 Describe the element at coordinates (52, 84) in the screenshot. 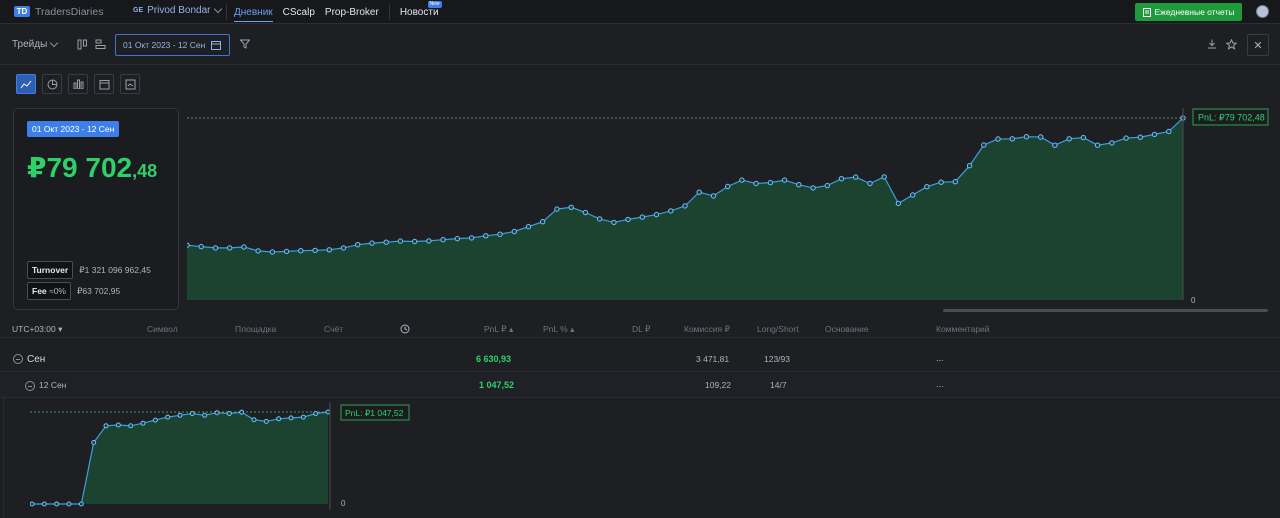

I see `pie-chart-view-icon` at that location.